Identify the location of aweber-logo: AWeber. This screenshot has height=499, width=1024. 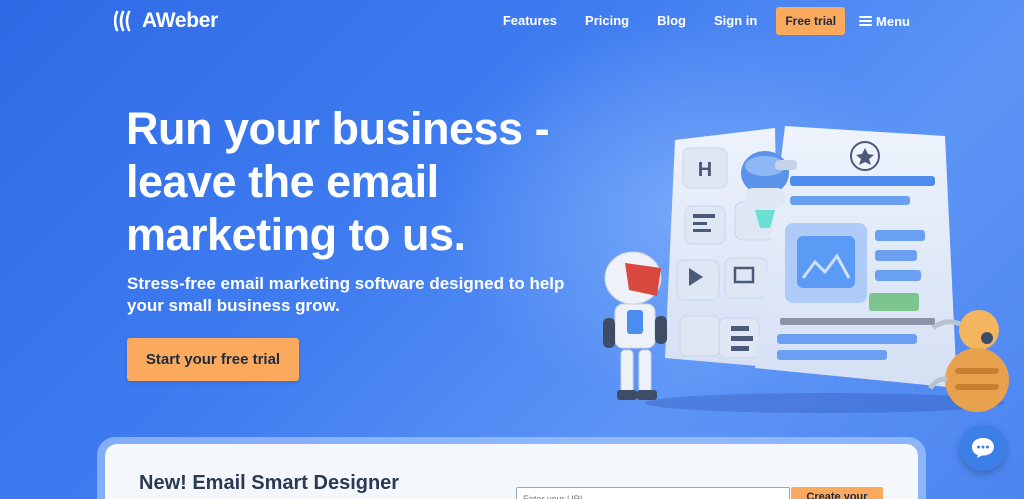
(166, 21).